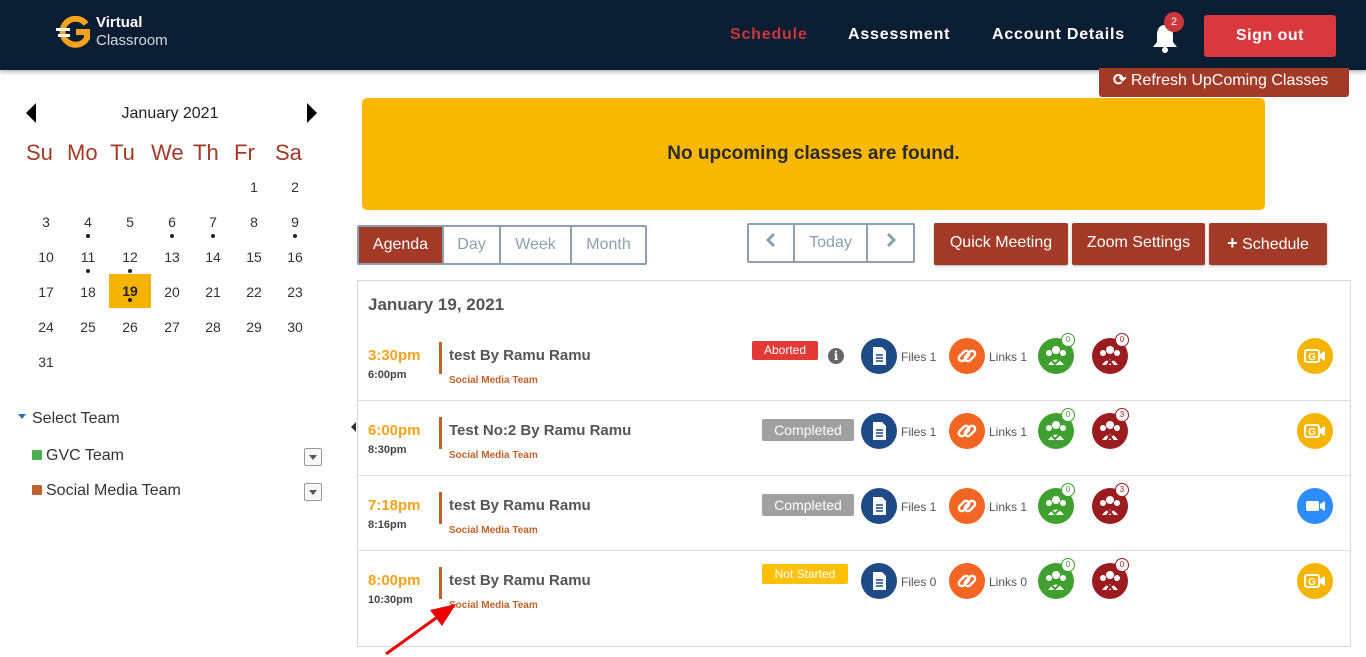  Describe the element at coordinates (1268, 244) in the screenshot. I see `add-schedule-button: + Schedule` at that location.